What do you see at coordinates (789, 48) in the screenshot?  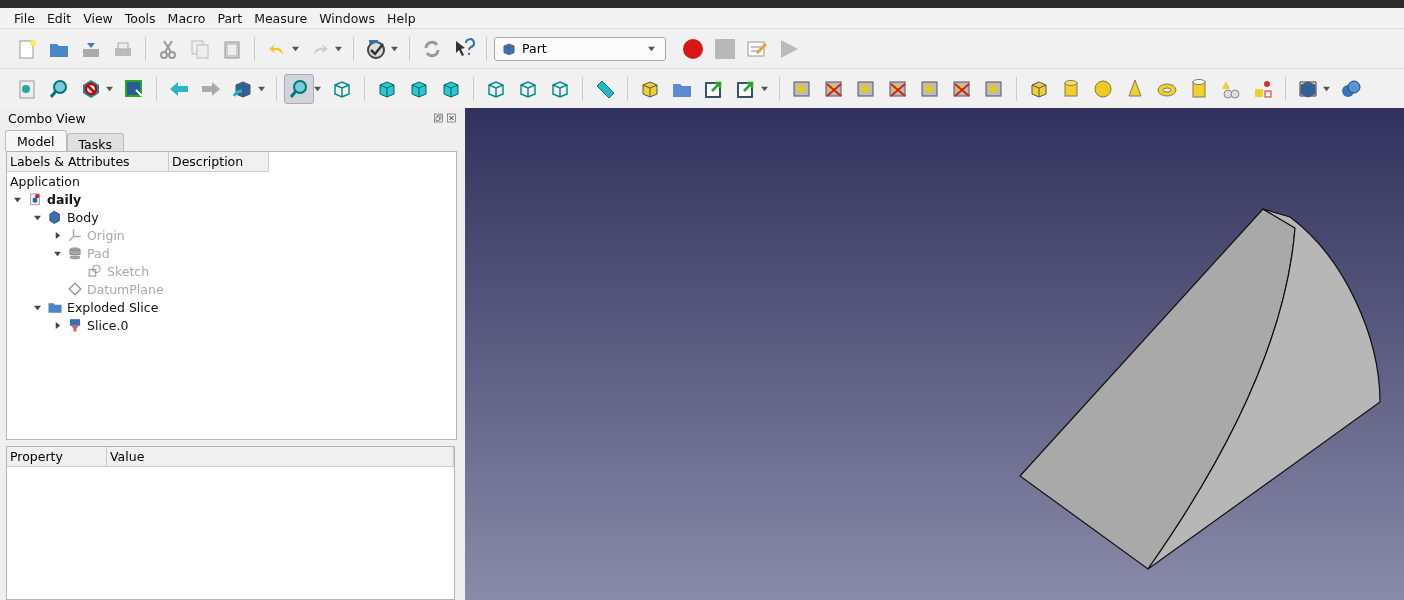 I see `play-icon` at bounding box center [789, 48].